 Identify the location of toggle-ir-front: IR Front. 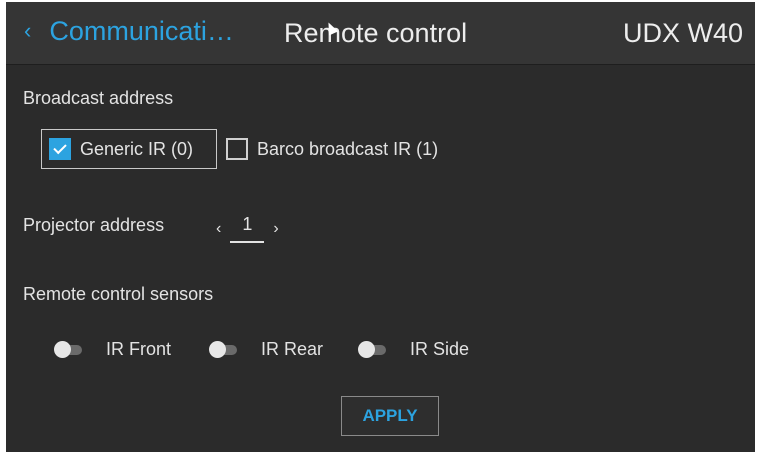
(112, 349).